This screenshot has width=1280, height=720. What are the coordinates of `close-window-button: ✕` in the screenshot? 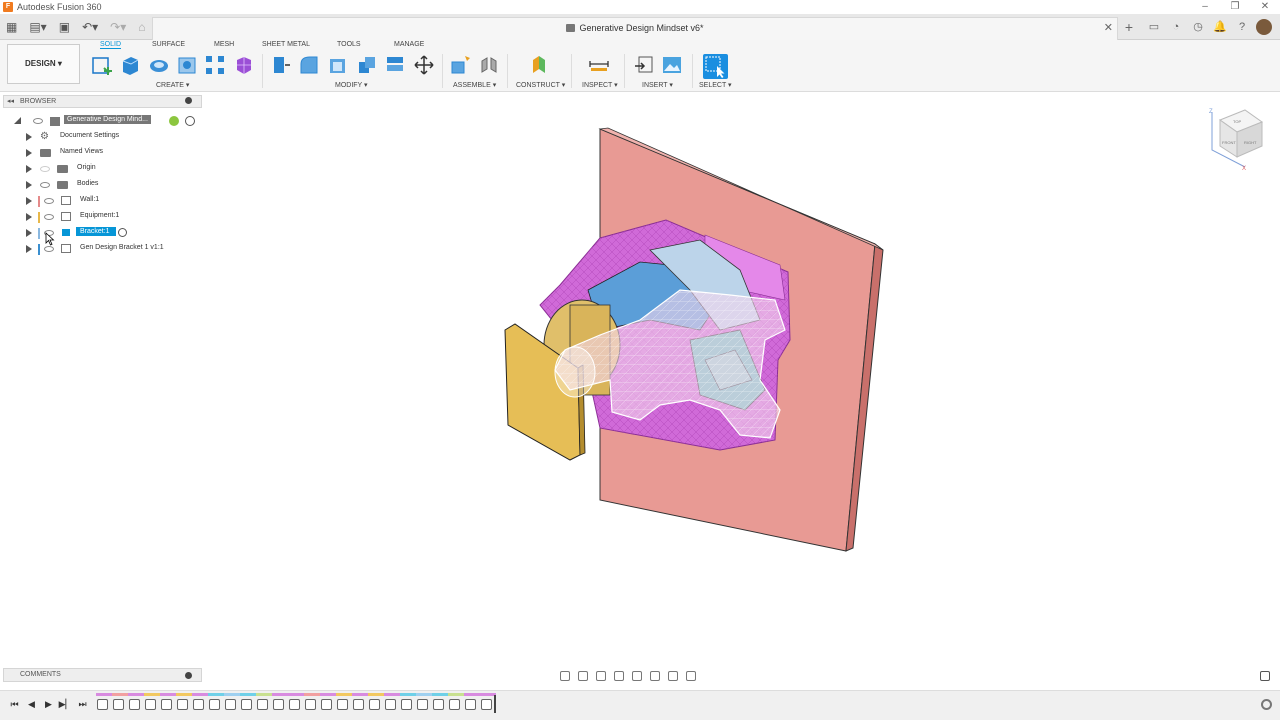 It's located at (1265, 7).